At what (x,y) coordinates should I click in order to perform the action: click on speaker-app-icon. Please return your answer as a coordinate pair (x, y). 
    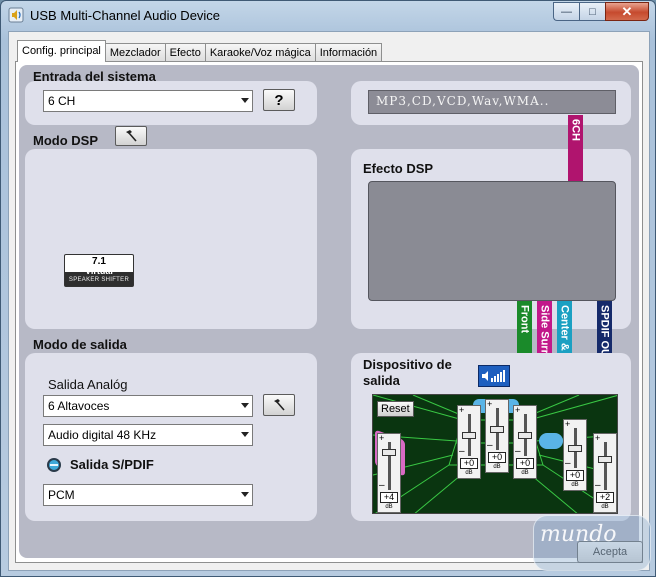
    Looking at the image, I should click on (16, 15).